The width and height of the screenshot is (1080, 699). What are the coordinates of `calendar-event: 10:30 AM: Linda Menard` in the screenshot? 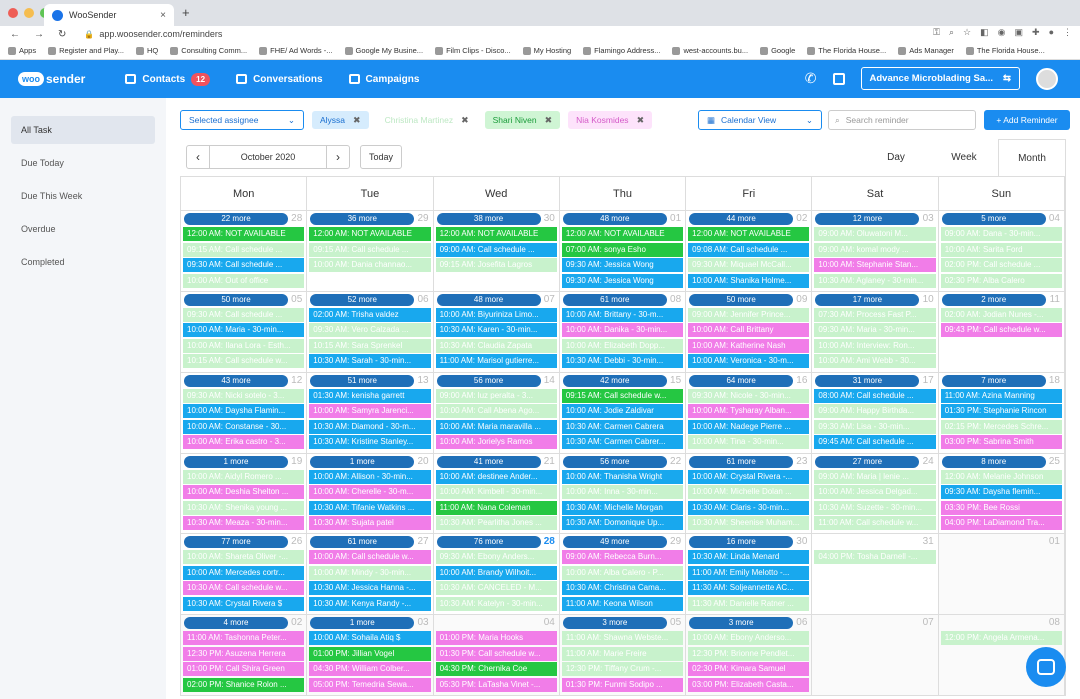 It's located at (749, 557).